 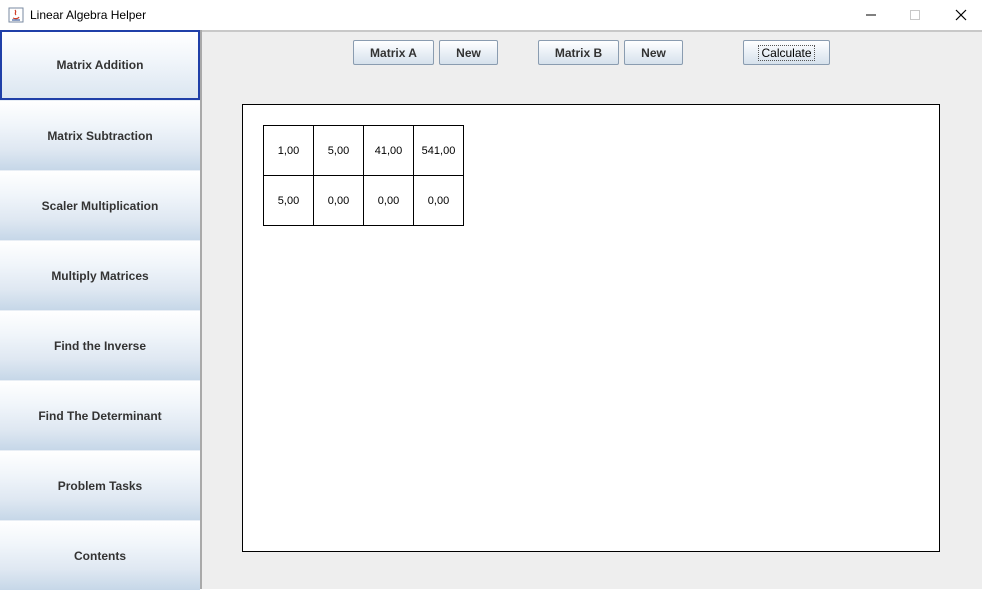 I want to click on sidebar-item-multiply-matrices: Multiply Matrices, so click(x=100, y=275).